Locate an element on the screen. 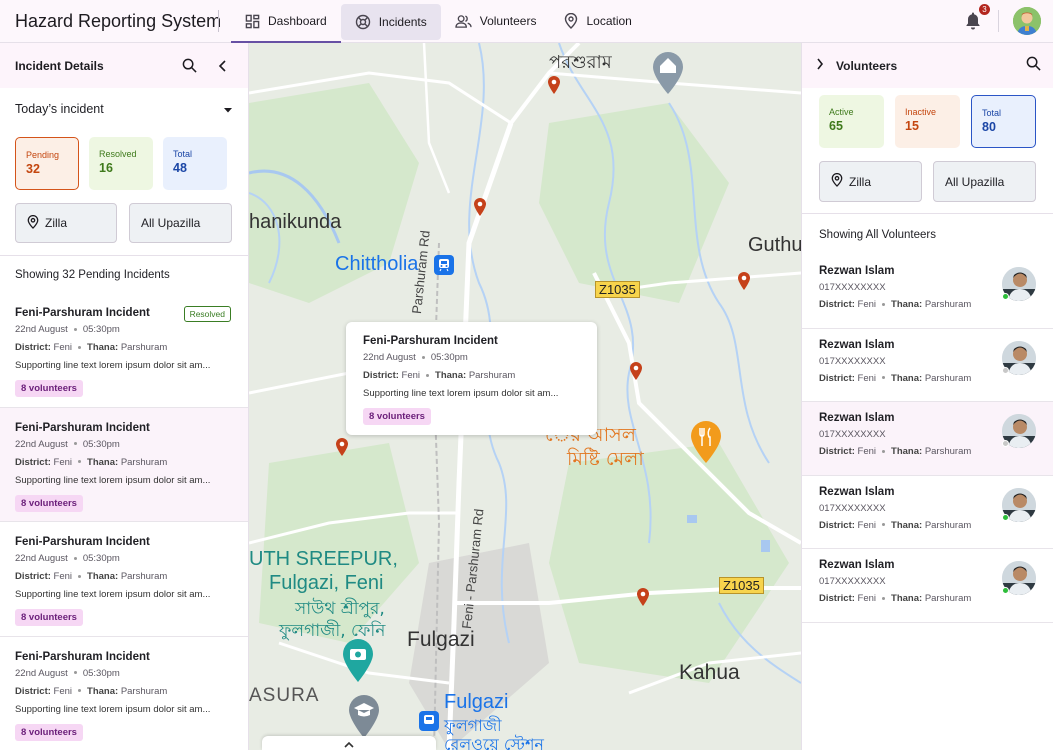 Image resolution: width=1053 pixels, height=750 pixels. map-label-guthu: Guthu is located at coordinates (774, 245).